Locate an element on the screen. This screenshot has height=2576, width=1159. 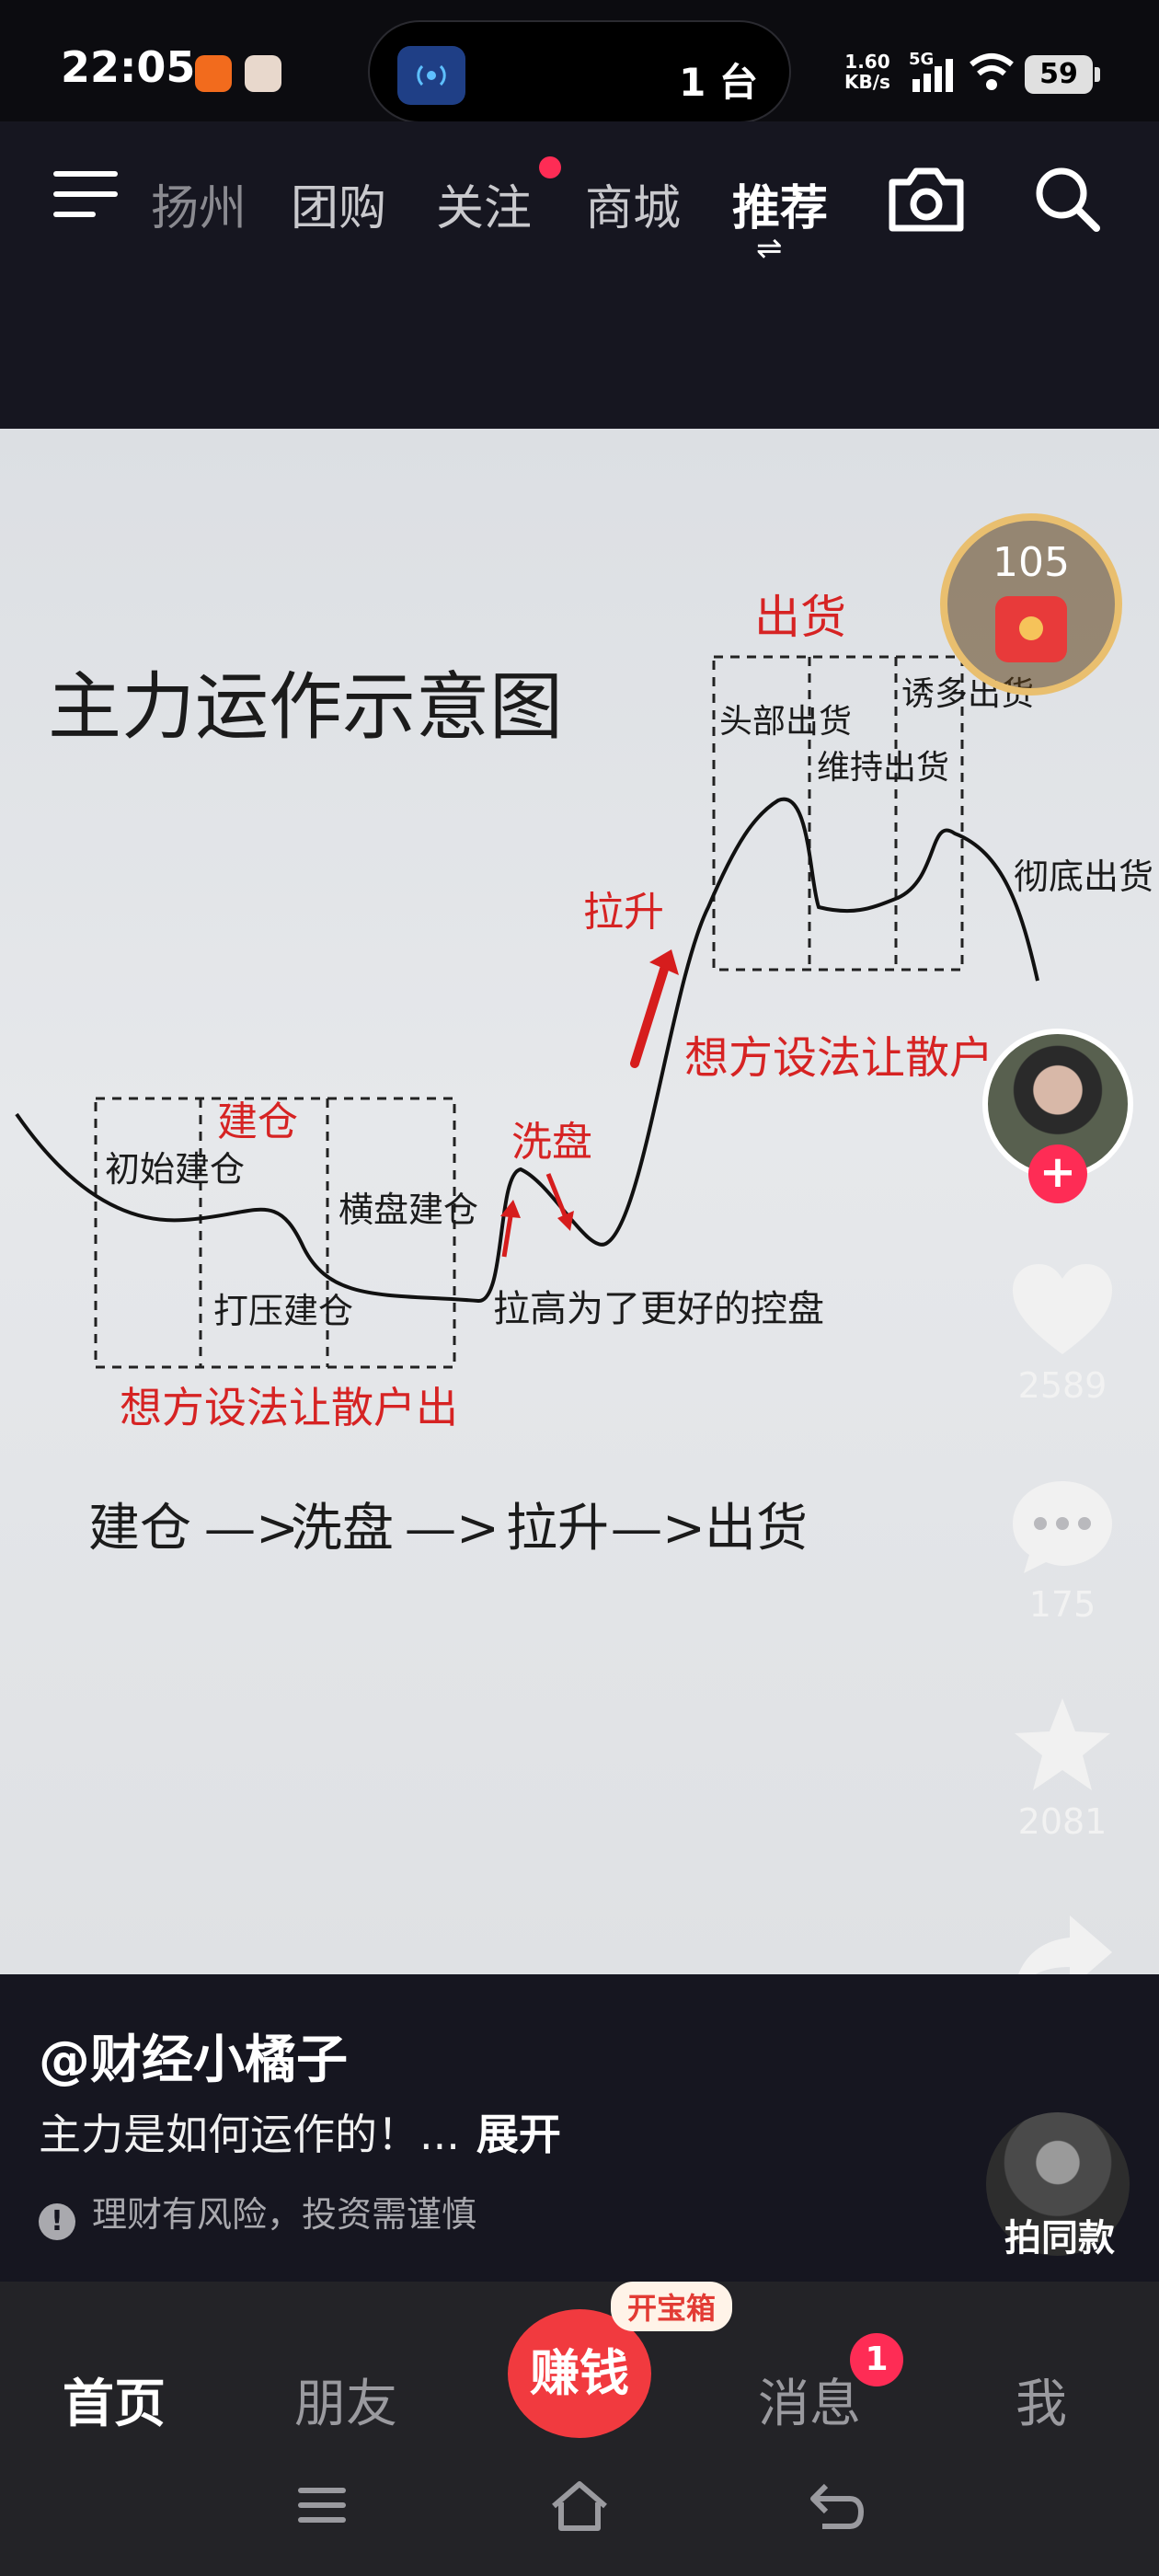
dynamic-island: 1 台 is located at coordinates (579, 71).